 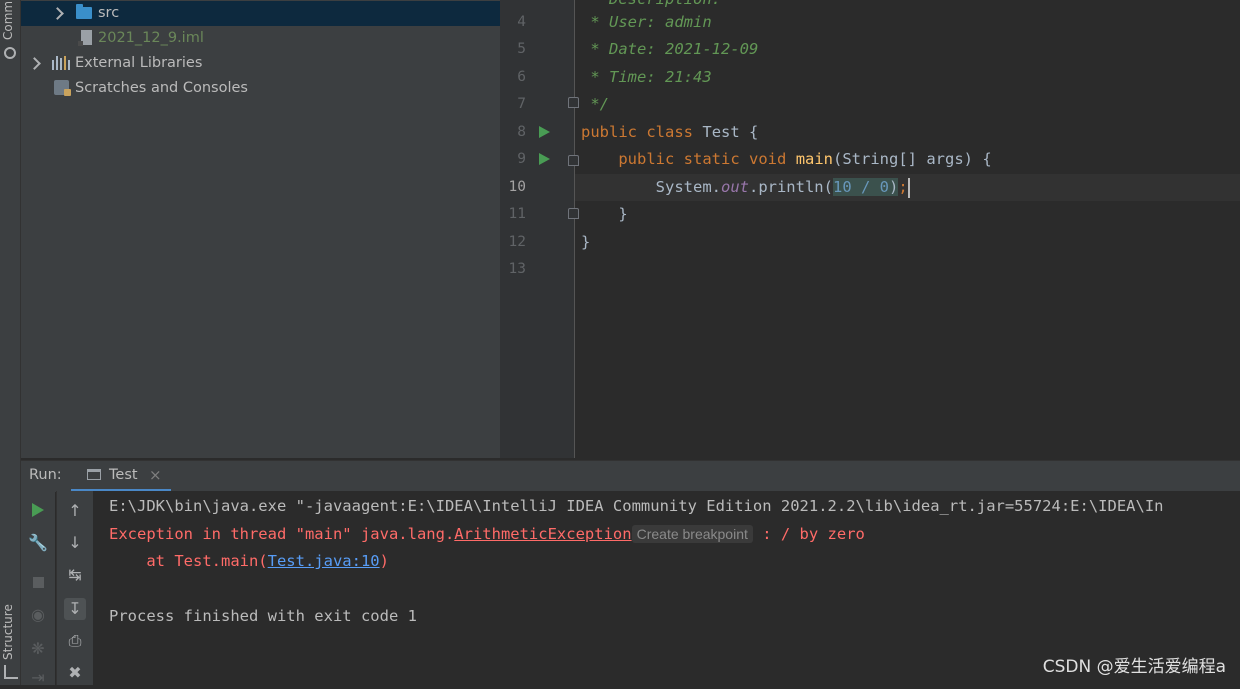 What do you see at coordinates (646, 77) in the screenshot?
I see `code-comment-time: * Time: 21:43` at bounding box center [646, 77].